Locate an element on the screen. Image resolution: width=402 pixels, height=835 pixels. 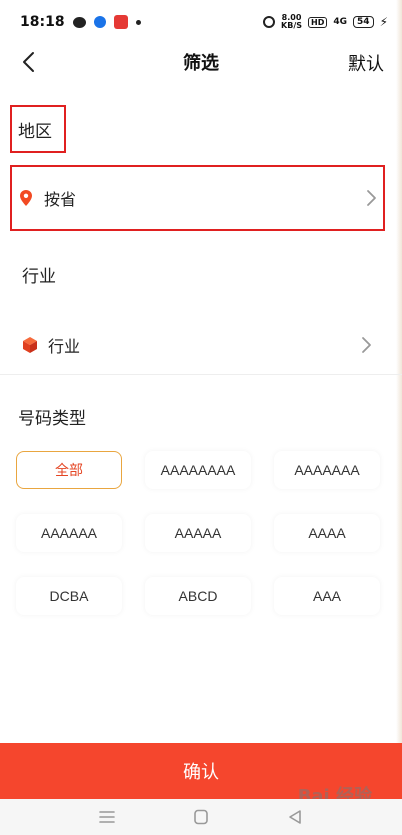
number-type-chip: AAAAAAAA is located at coordinates (198, 470).